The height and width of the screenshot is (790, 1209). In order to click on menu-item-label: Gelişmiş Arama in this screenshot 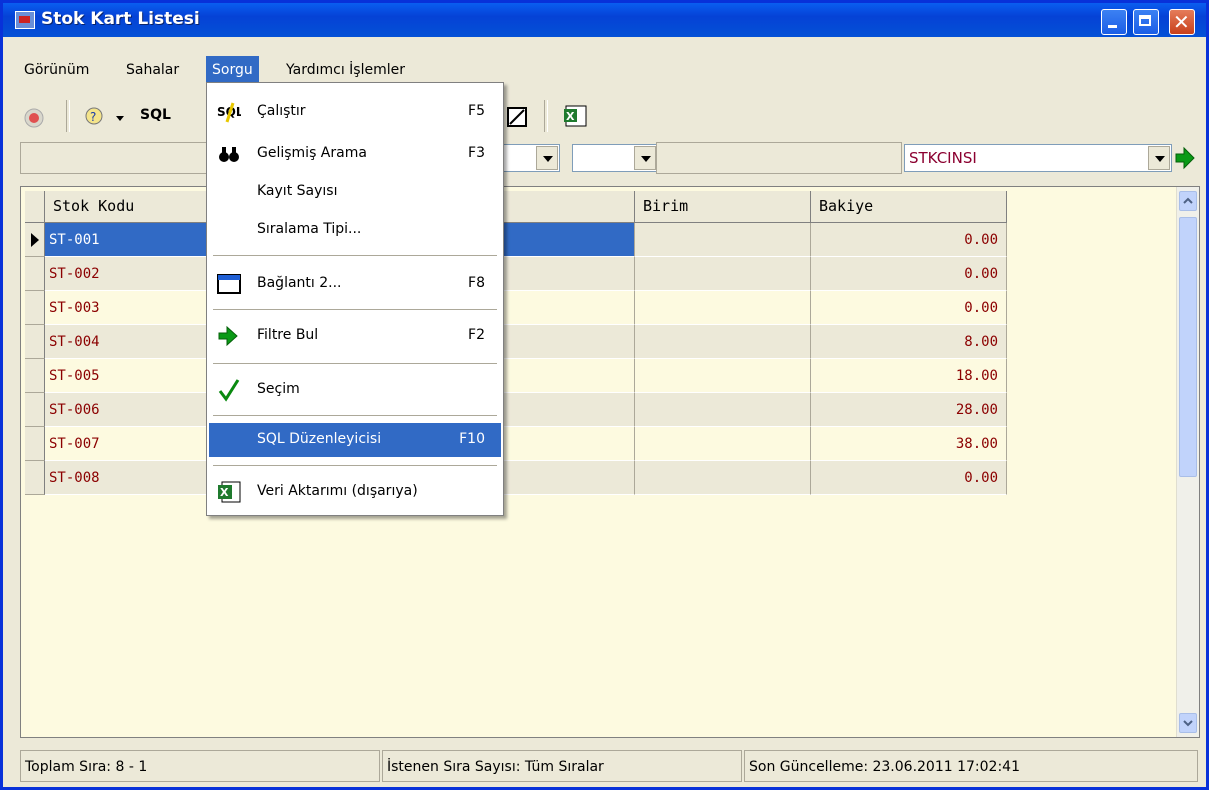, I will do `click(312, 153)`.